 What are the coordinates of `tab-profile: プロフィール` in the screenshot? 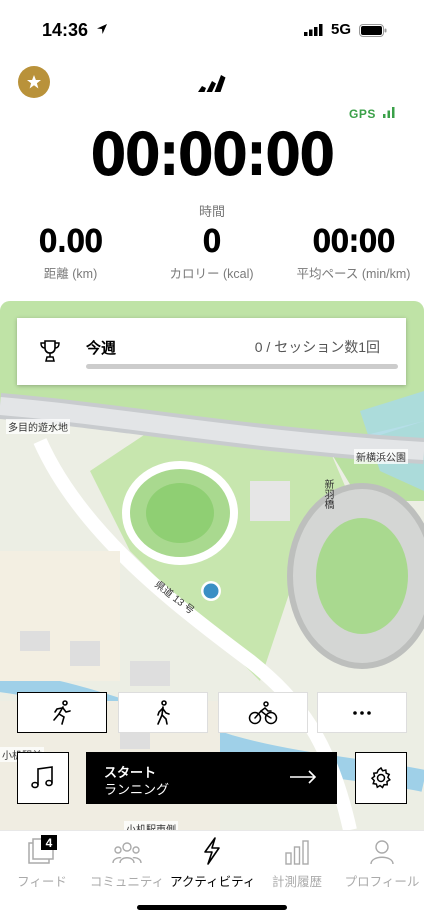 It's located at (382, 862).